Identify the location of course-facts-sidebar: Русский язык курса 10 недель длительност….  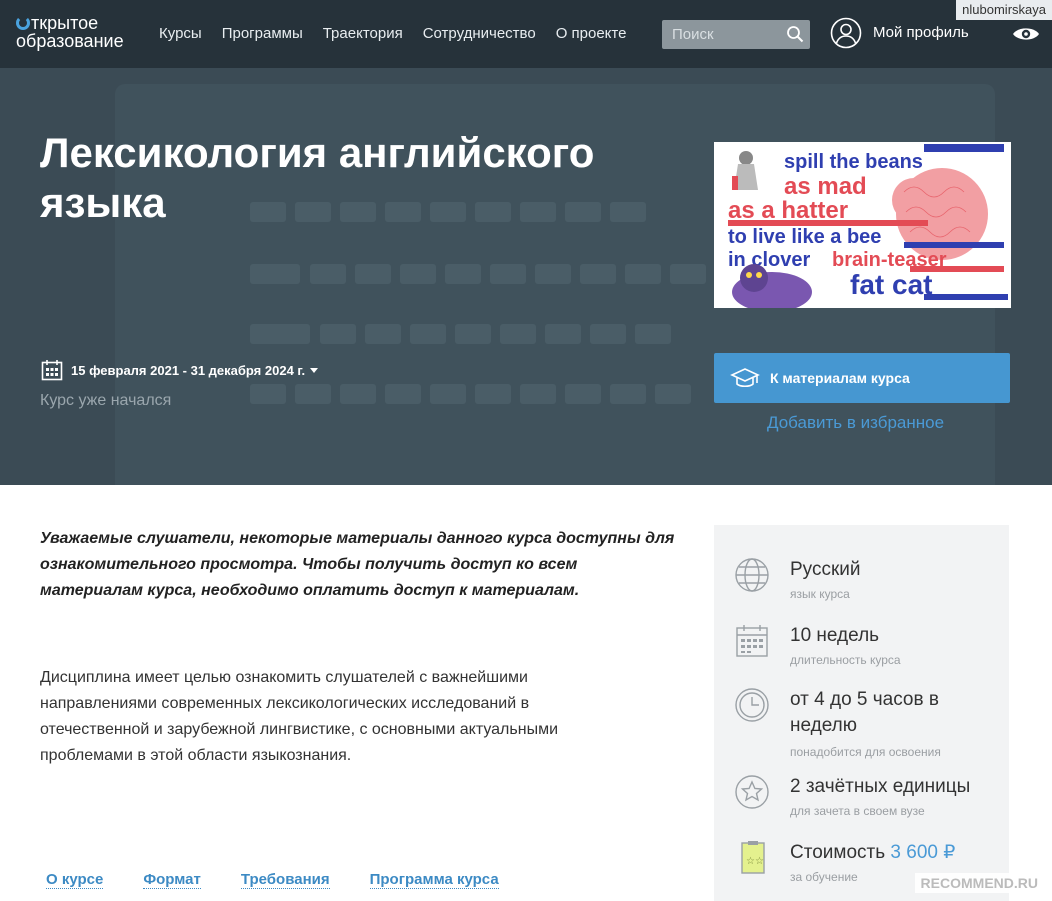
(861, 713).